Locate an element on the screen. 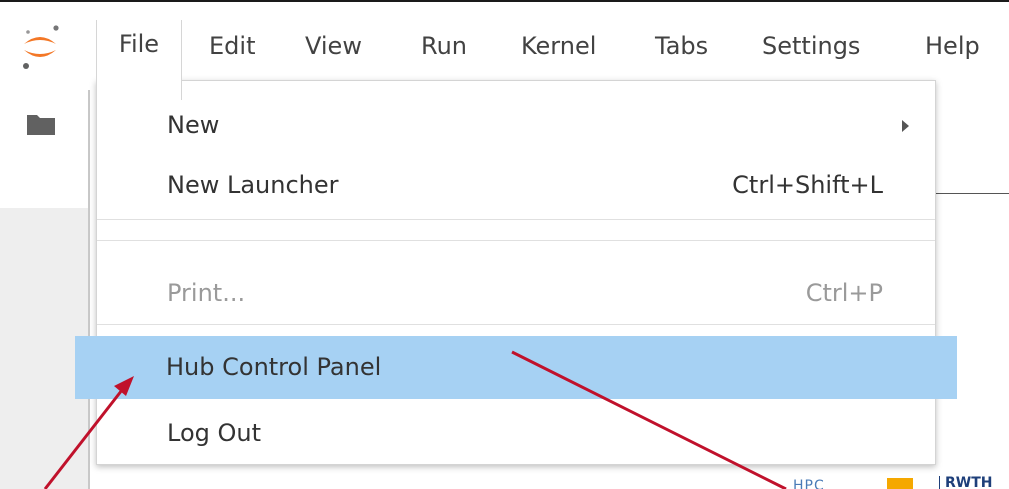 The image size is (1009, 489). chevron-right-icon is located at coordinates (905, 126).